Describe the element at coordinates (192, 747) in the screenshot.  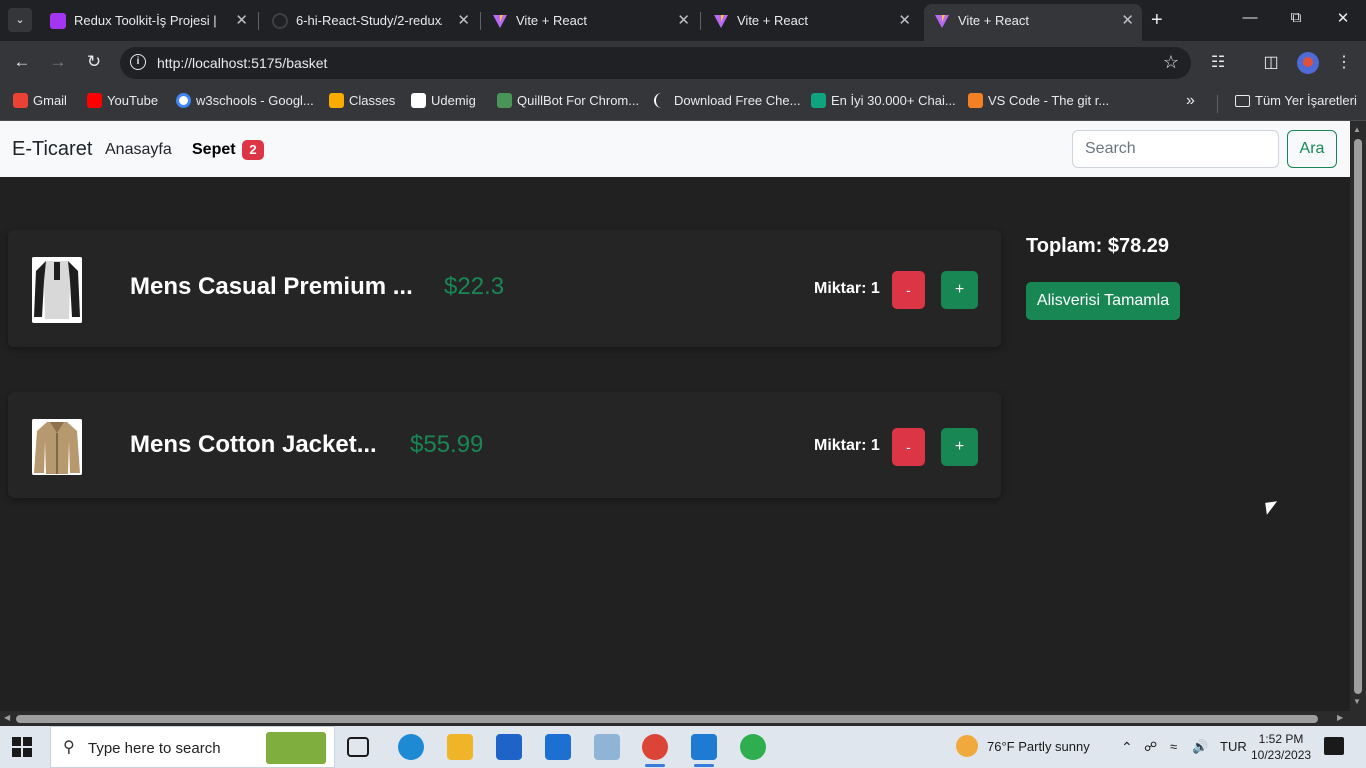
I see `taskbar-search-box: ⚲ Type here to search` at that location.